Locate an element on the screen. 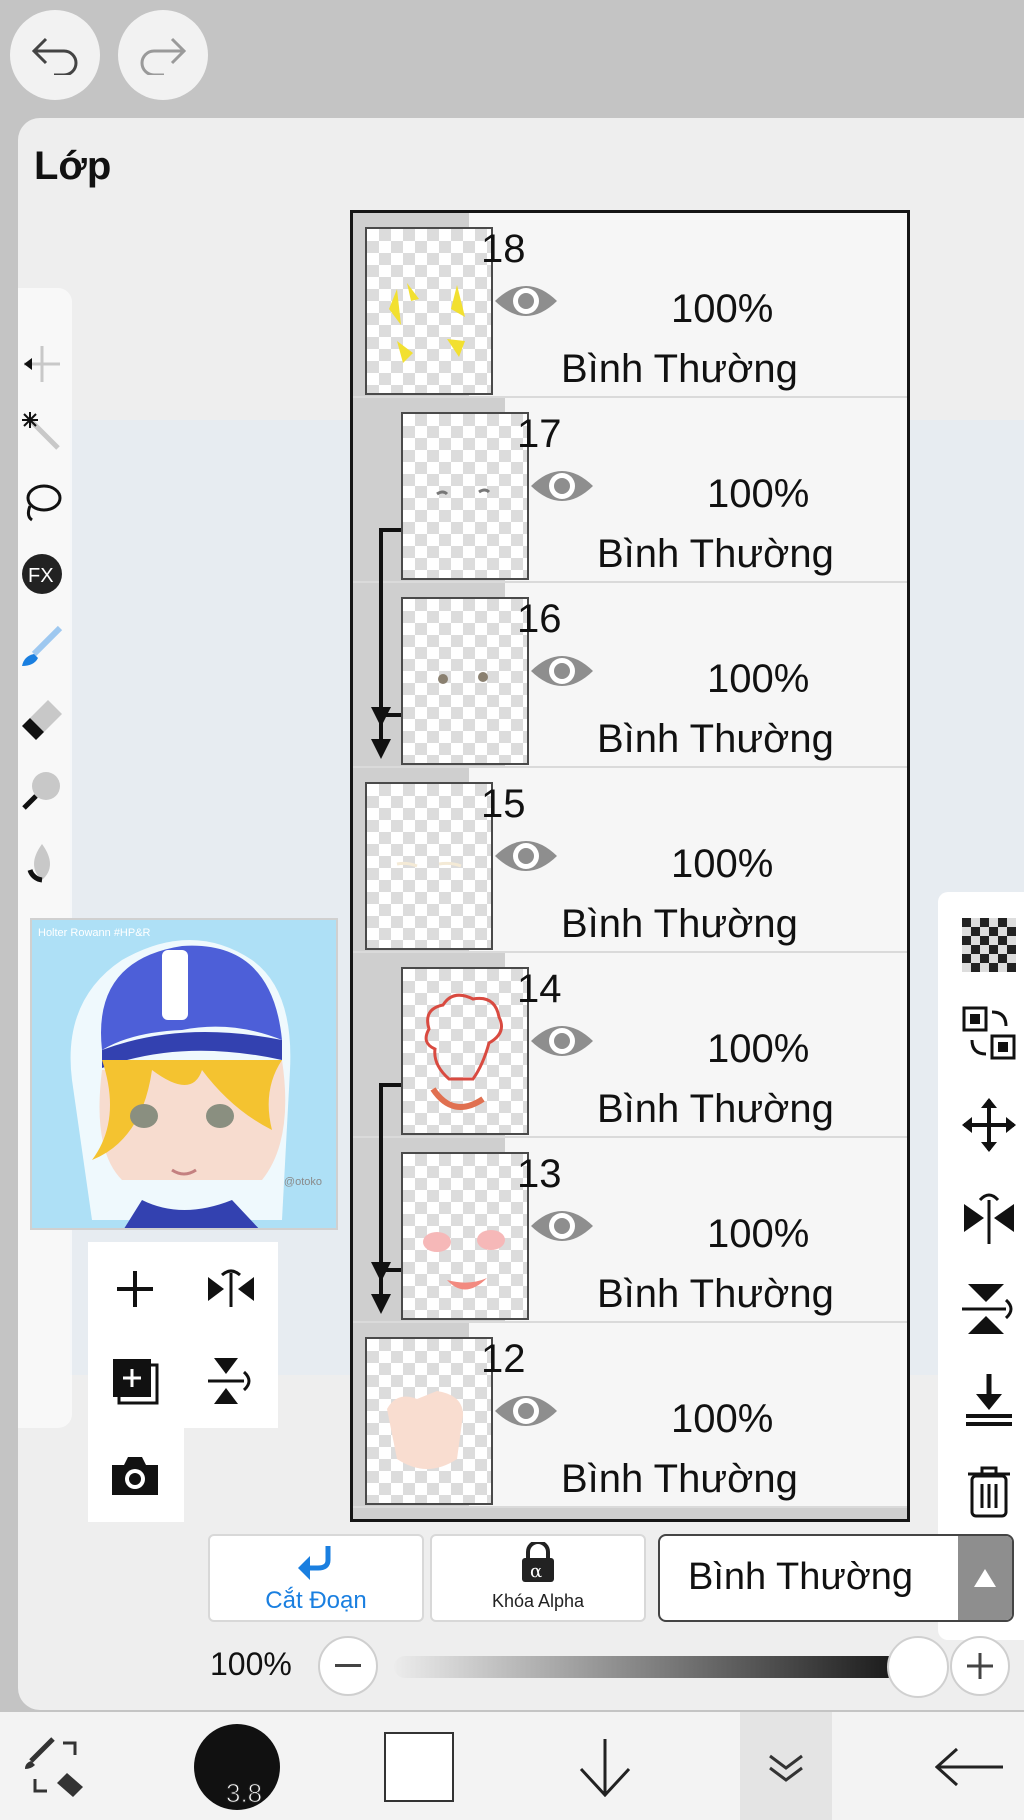  blend-mode-dropdown-button is located at coordinates (985, 1578).